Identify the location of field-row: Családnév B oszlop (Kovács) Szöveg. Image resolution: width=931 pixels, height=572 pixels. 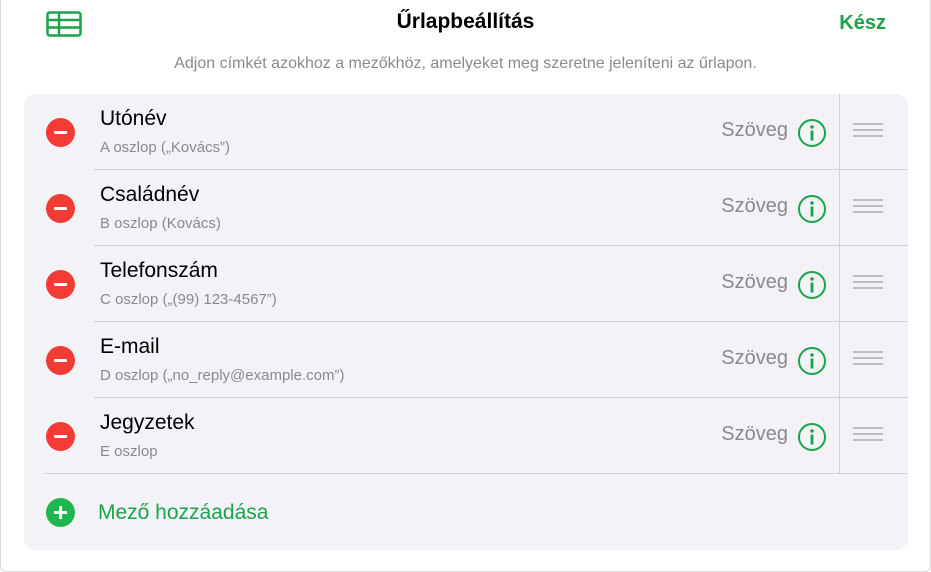
(466, 208).